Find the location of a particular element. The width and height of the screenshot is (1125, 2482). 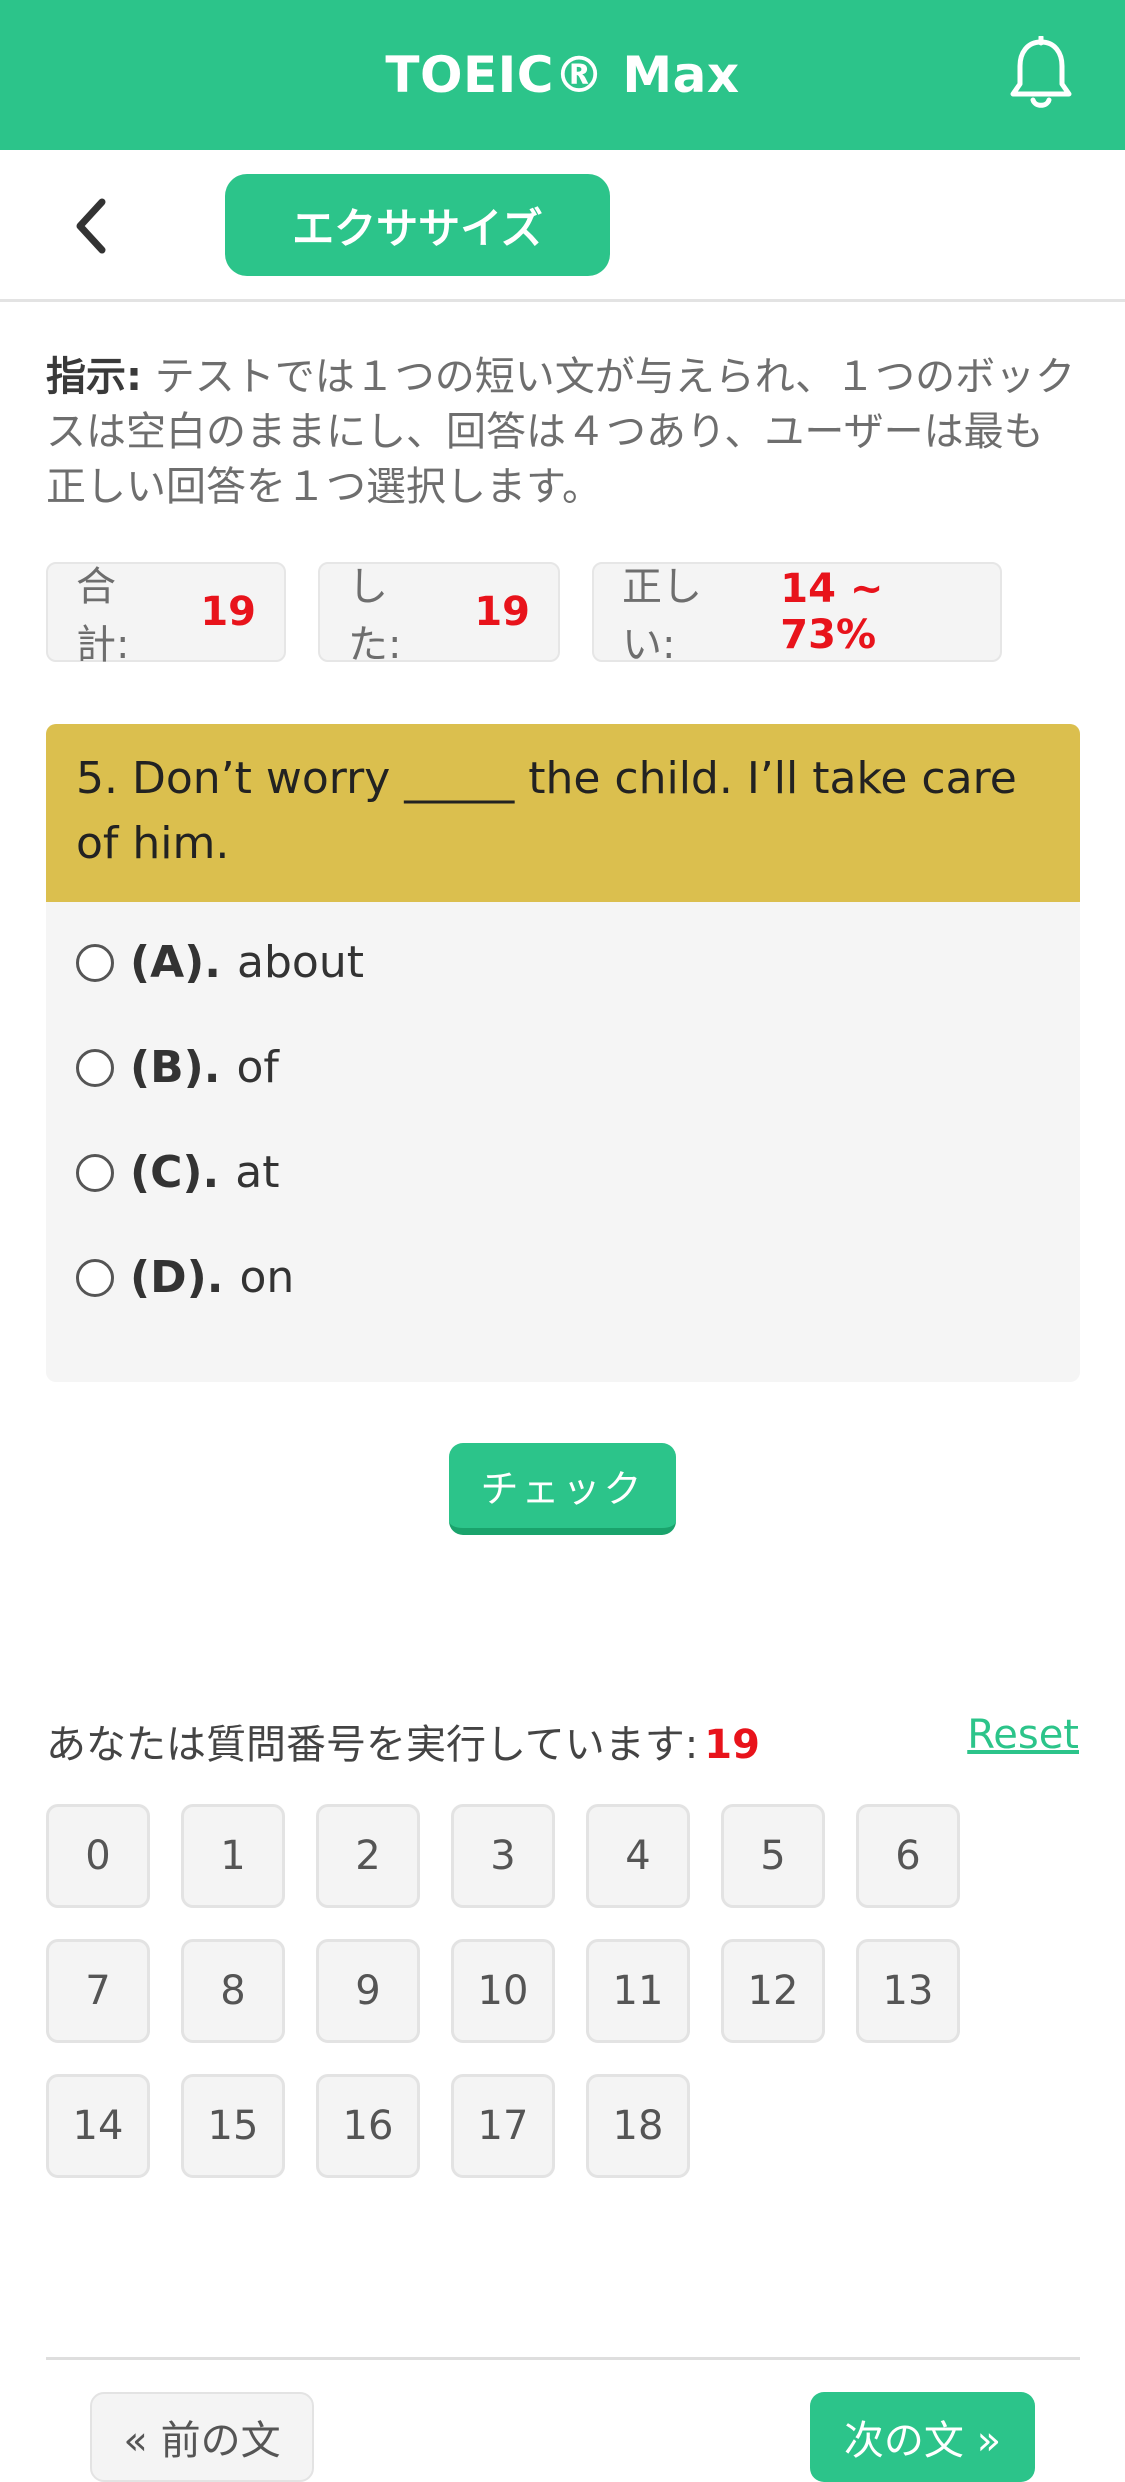

stat-total-label: 合計: is located at coordinates (103, 616).